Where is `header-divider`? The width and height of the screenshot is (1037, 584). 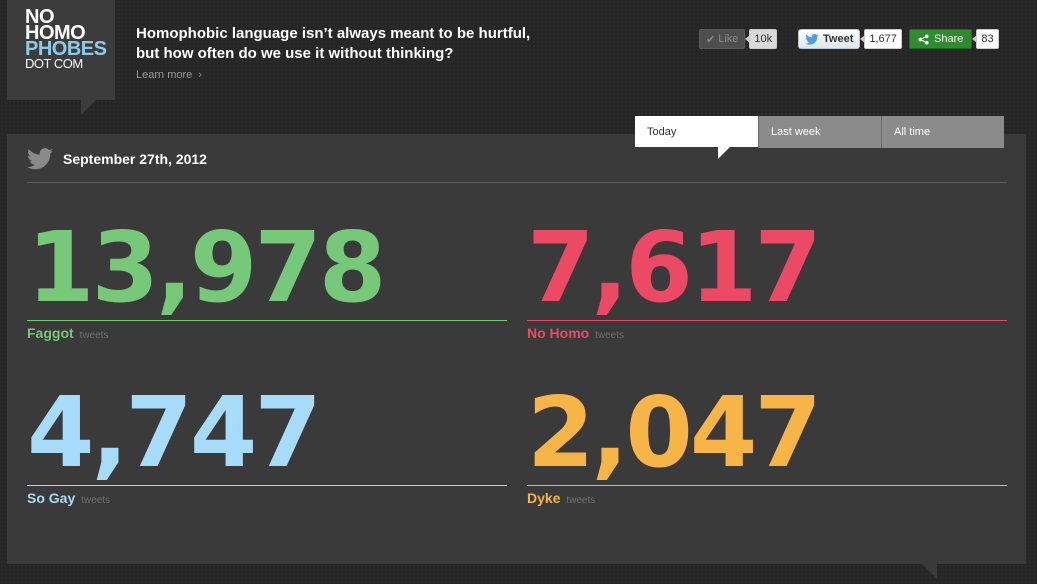
header-divider is located at coordinates (517, 182).